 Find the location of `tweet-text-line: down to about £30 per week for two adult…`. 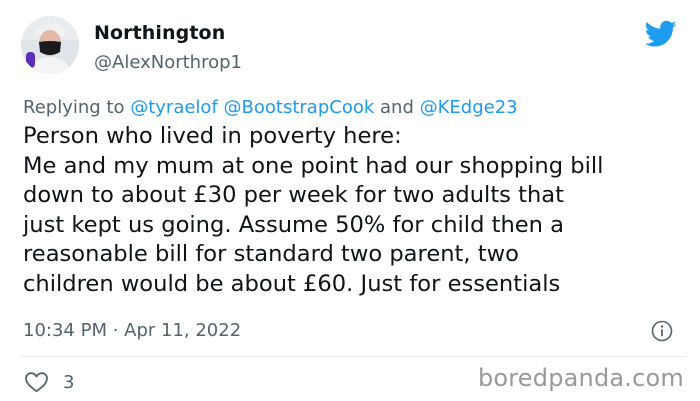

tweet-text-line: down to about £30 per week for two adult… is located at coordinates (294, 195).